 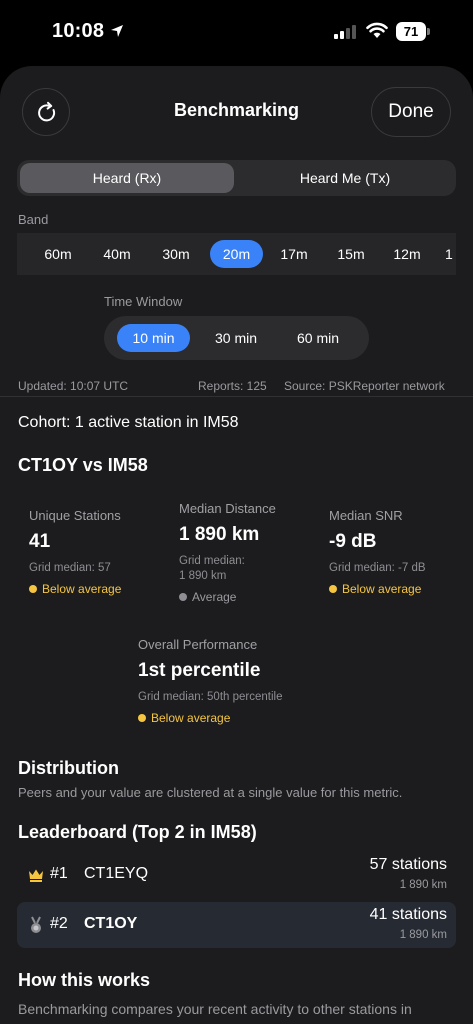 I want to click on cohort-summary: Cohort: 1 active station in IM58, so click(x=128, y=422).